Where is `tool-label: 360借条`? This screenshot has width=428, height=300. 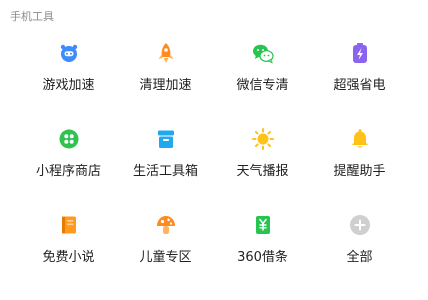 tool-label: 360借条 is located at coordinates (262, 257).